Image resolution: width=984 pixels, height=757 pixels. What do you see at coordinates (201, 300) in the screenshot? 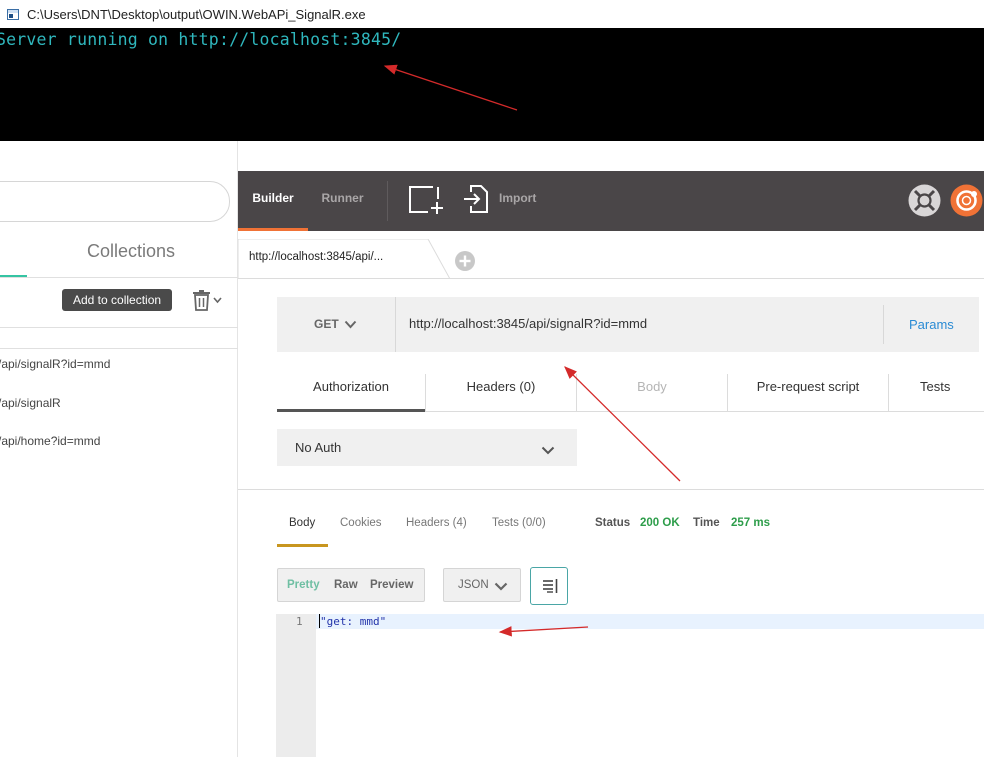
I see `trash-icon` at bounding box center [201, 300].